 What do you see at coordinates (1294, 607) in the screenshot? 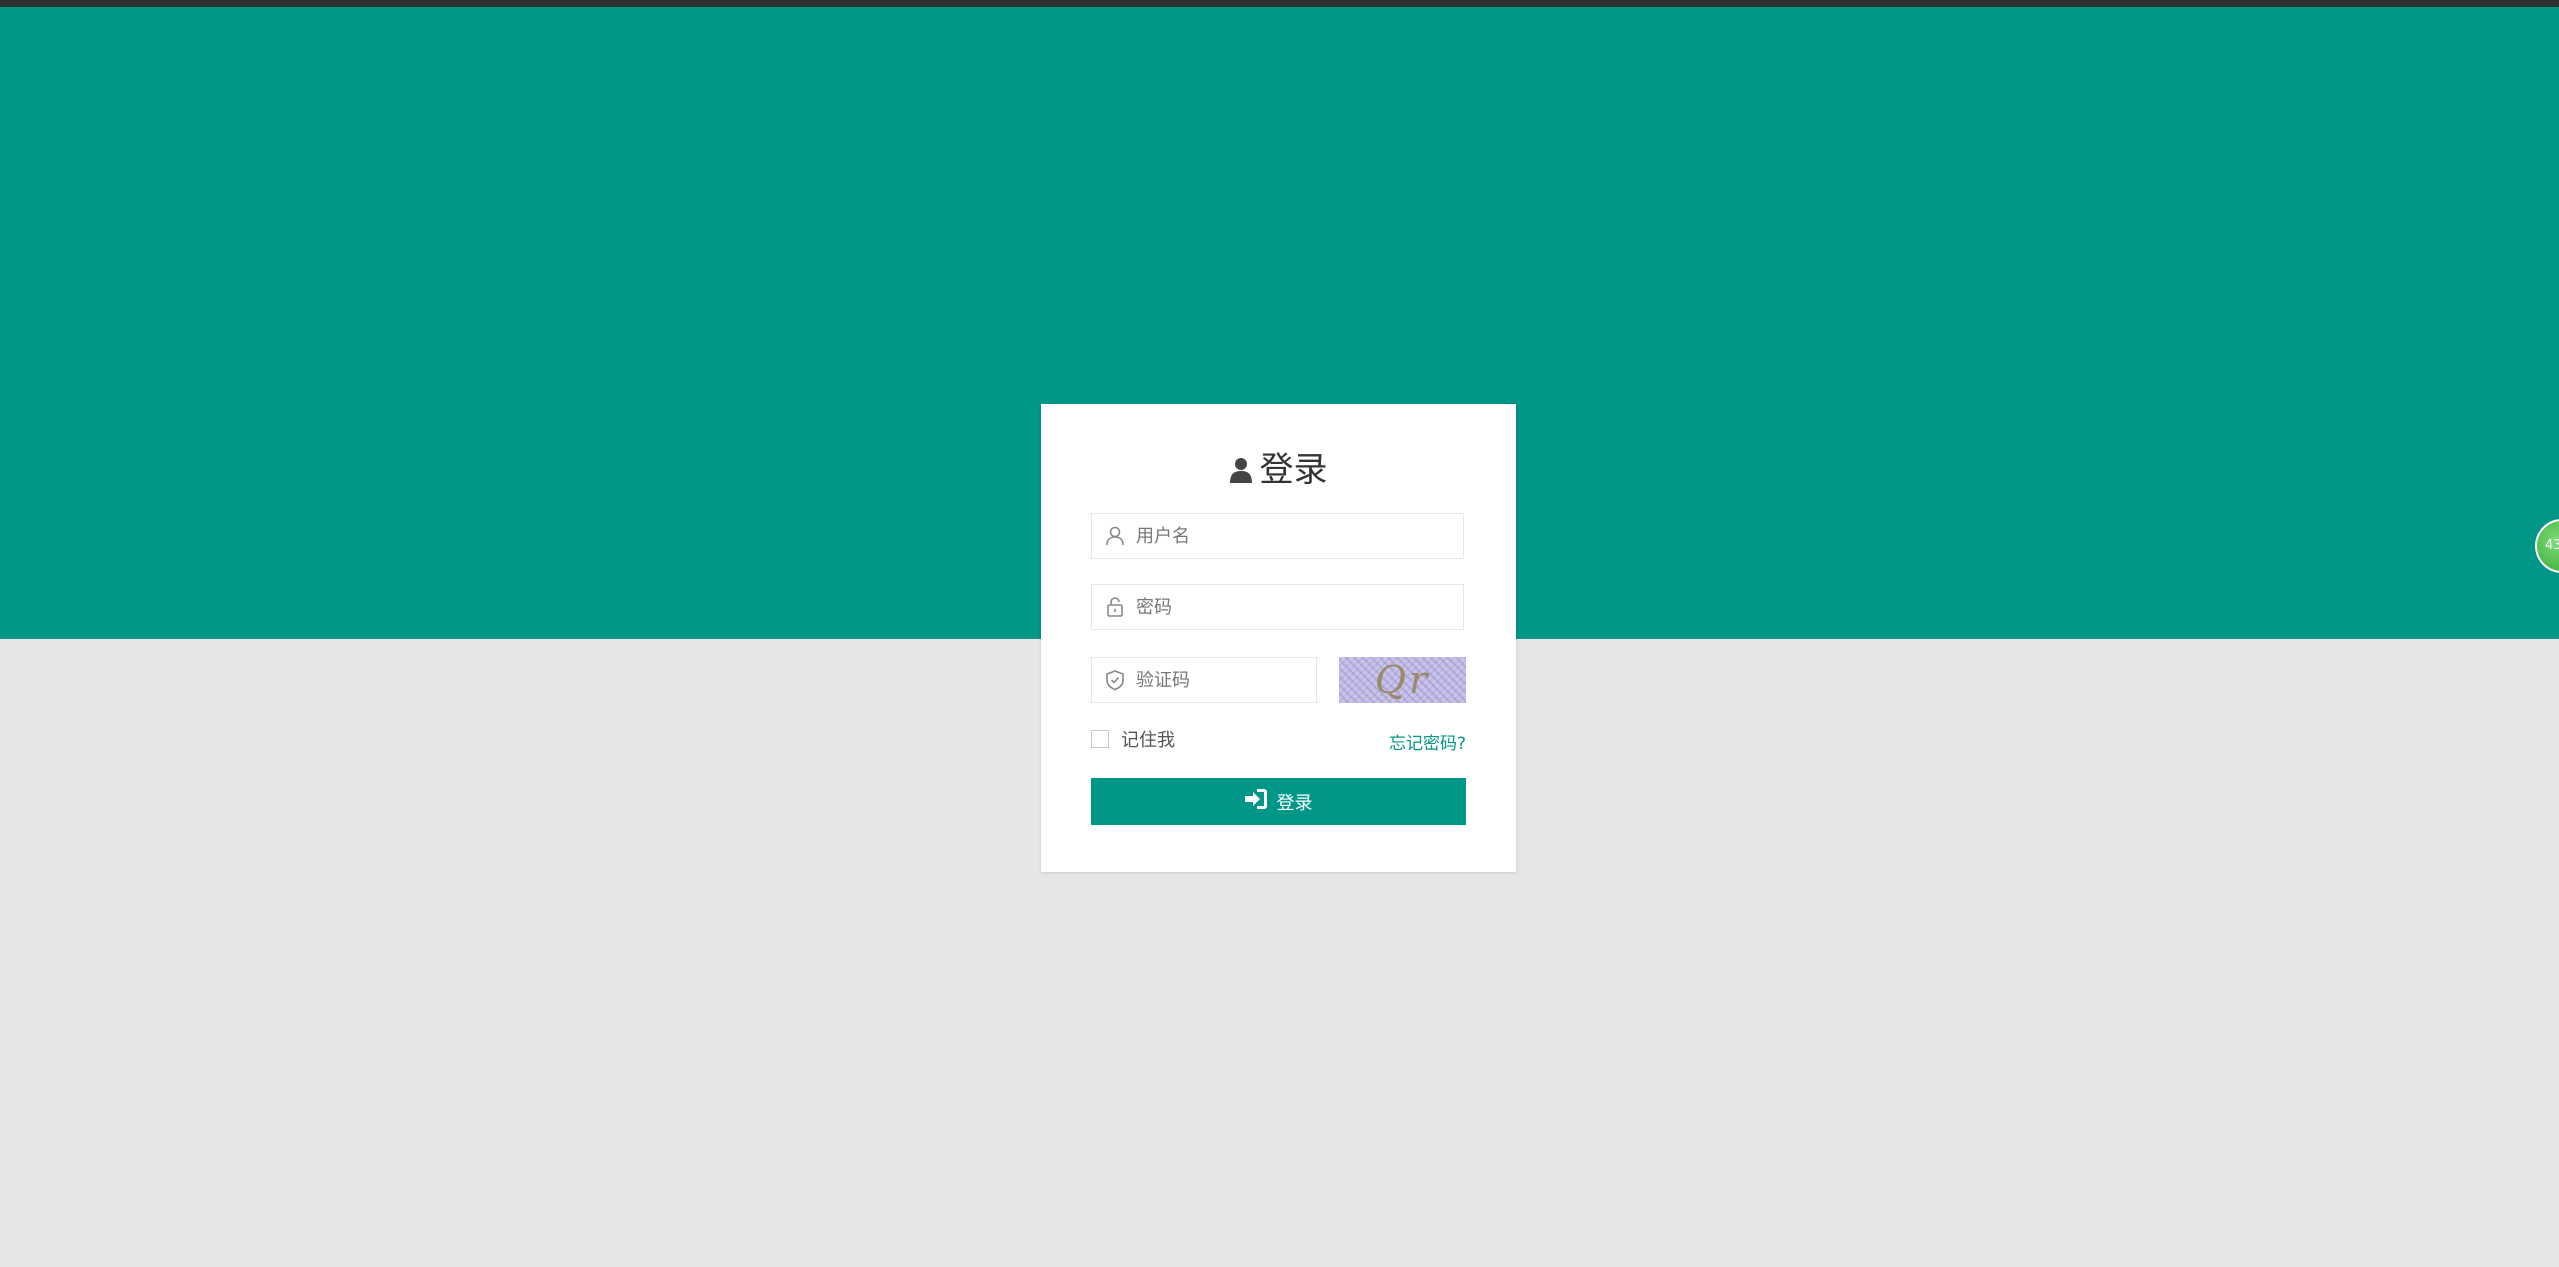
I see `password-input` at bounding box center [1294, 607].